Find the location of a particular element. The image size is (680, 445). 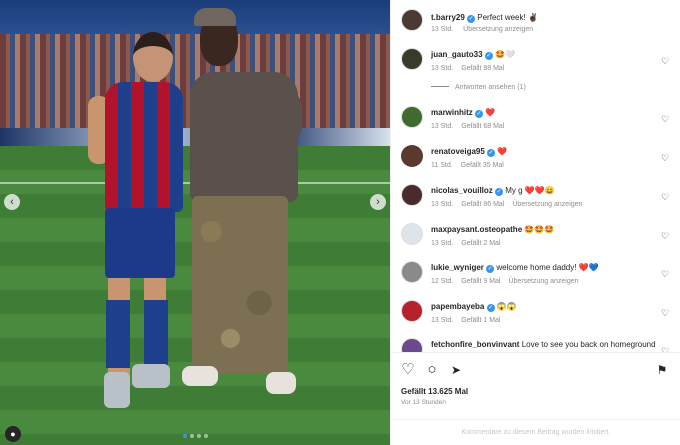

next-photo-button: › is located at coordinates (378, 202).